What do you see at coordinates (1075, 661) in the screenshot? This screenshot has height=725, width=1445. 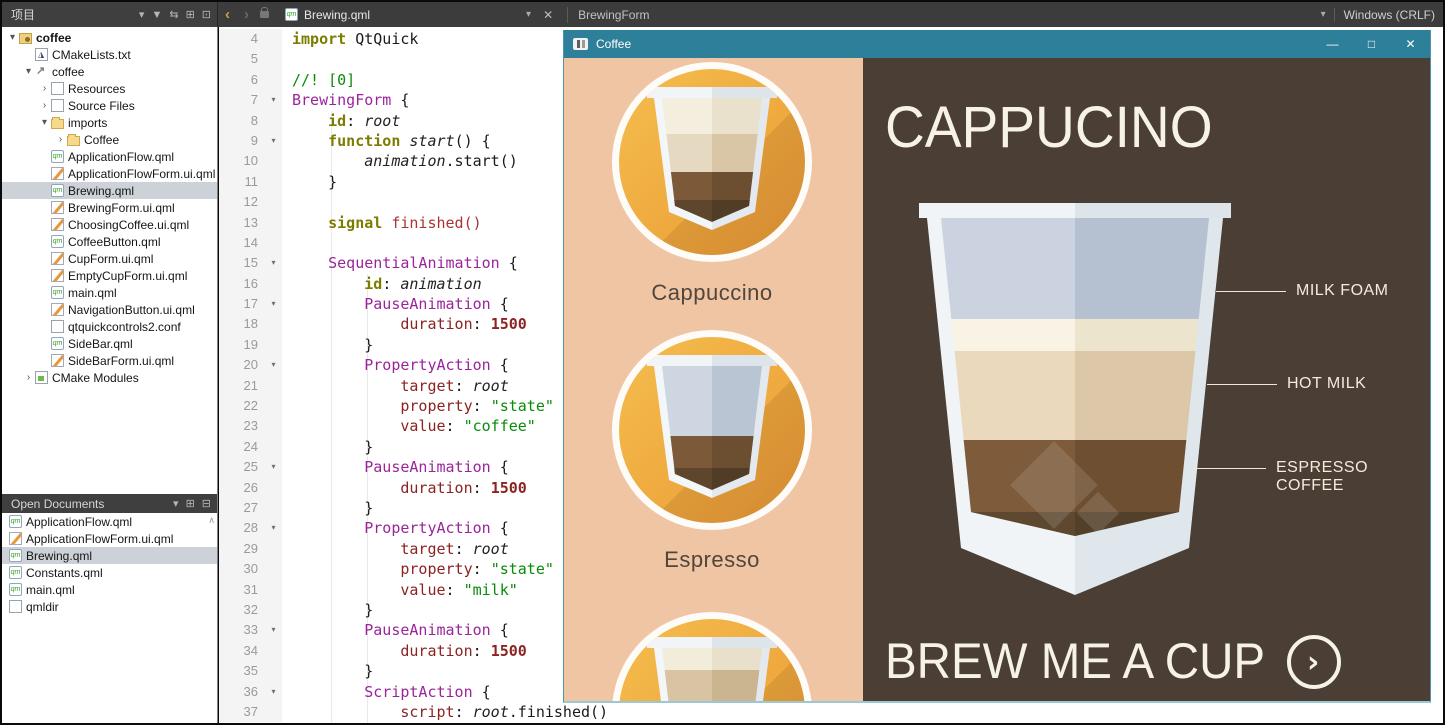 I see `brew-cta-label: BREW ME A CUP` at bounding box center [1075, 661].